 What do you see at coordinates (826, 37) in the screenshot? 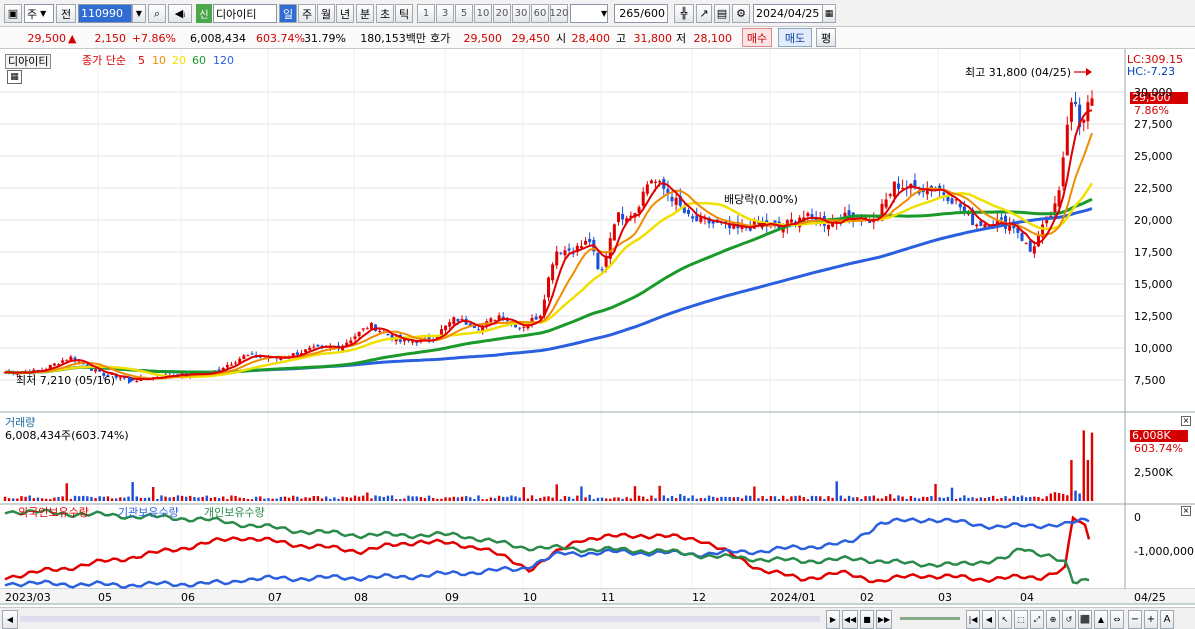
I see `evaluation-button: 평` at bounding box center [826, 37].